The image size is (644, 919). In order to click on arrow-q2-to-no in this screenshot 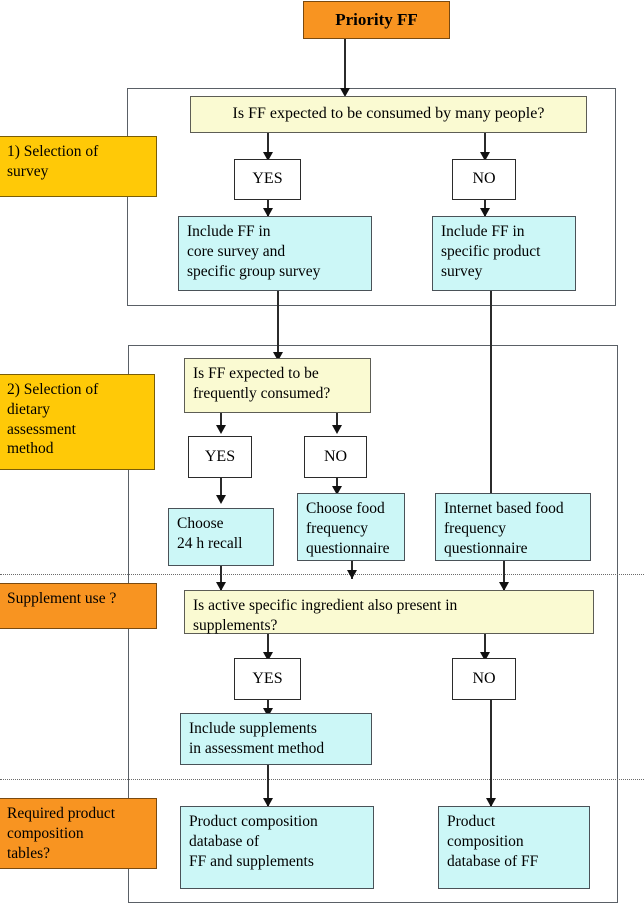, I will do `click(336, 429)`.